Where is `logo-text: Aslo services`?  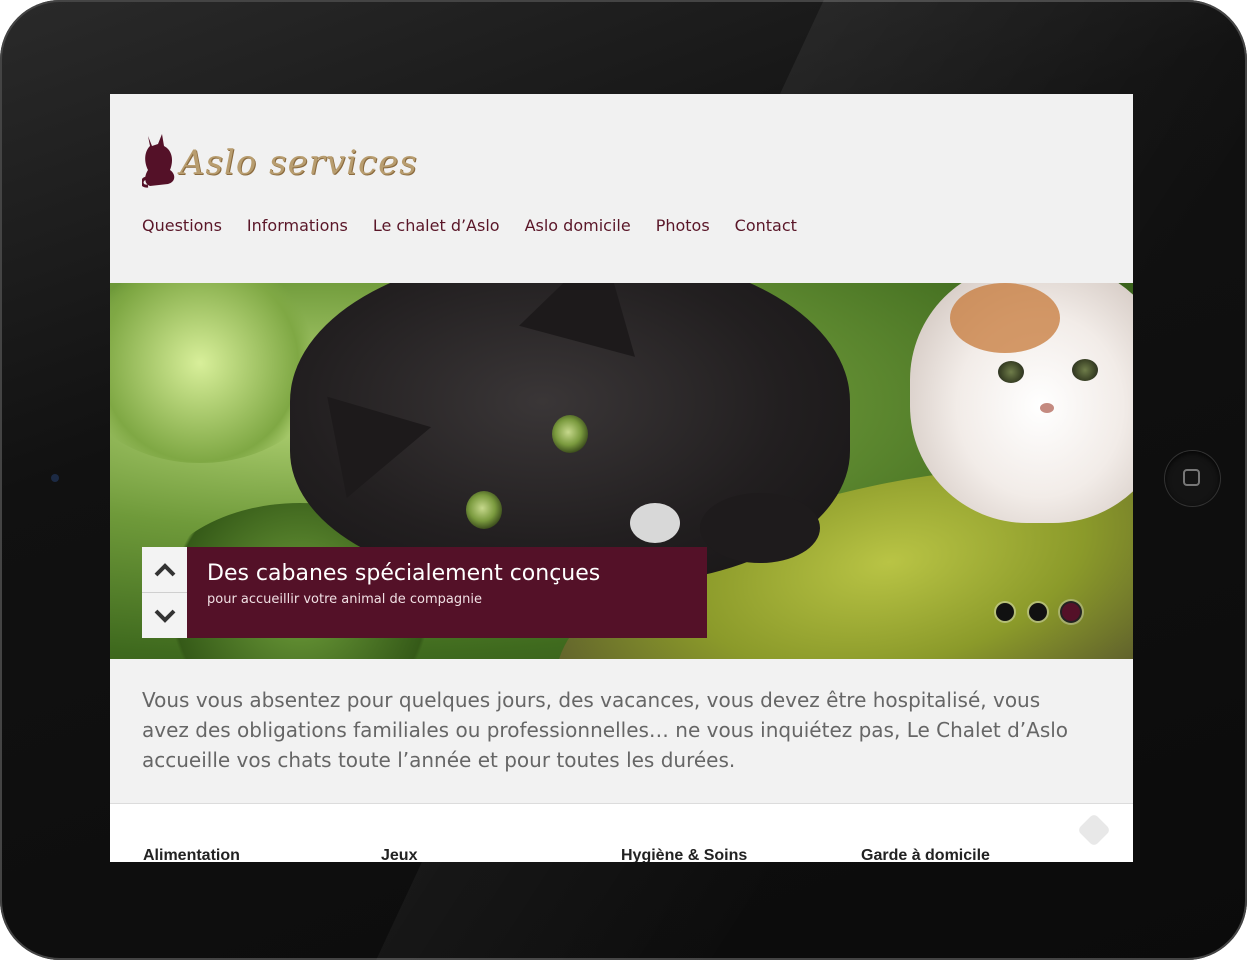 logo-text: Aslo services is located at coordinates (299, 163).